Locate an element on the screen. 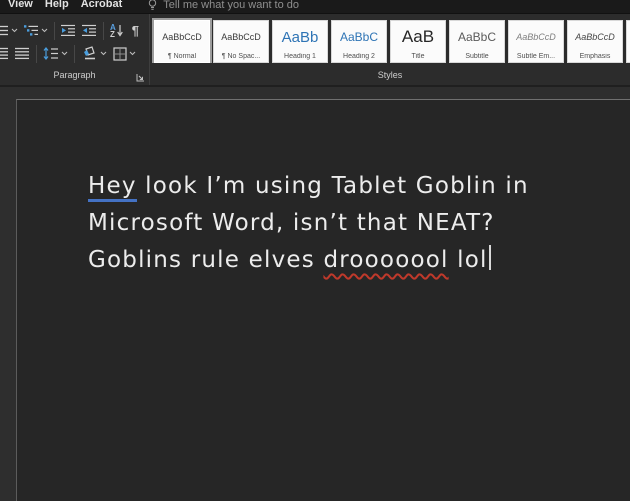 This screenshot has width=630, height=501. line-text: Microsoft Word, isn’t that NEAT? is located at coordinates (291, 223).